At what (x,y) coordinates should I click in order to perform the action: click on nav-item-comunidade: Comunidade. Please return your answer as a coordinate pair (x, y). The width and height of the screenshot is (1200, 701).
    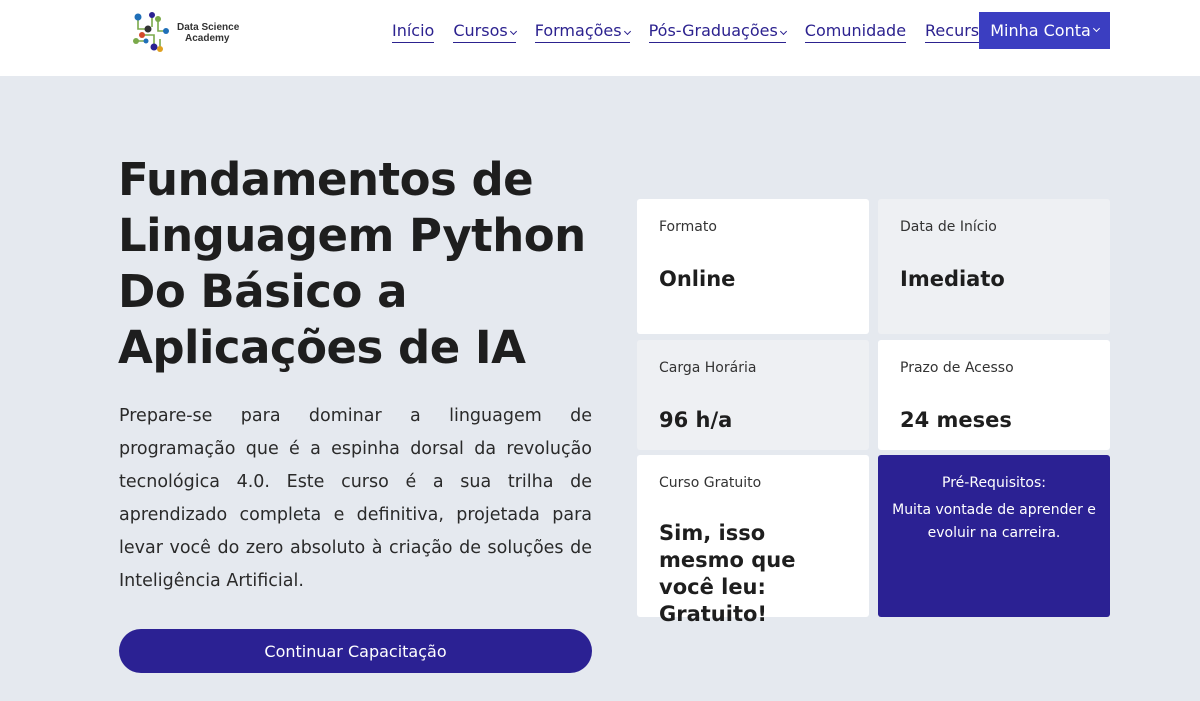
    Looking at the image, I should click on (855, 32).